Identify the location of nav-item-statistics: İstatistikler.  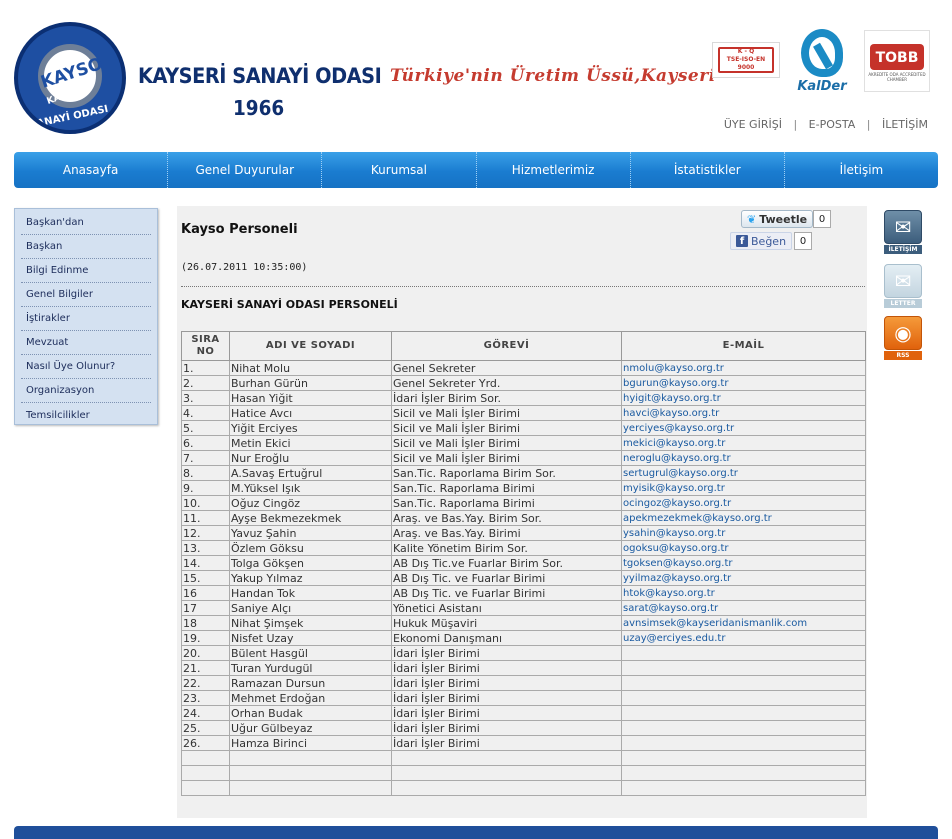
(708, 170).